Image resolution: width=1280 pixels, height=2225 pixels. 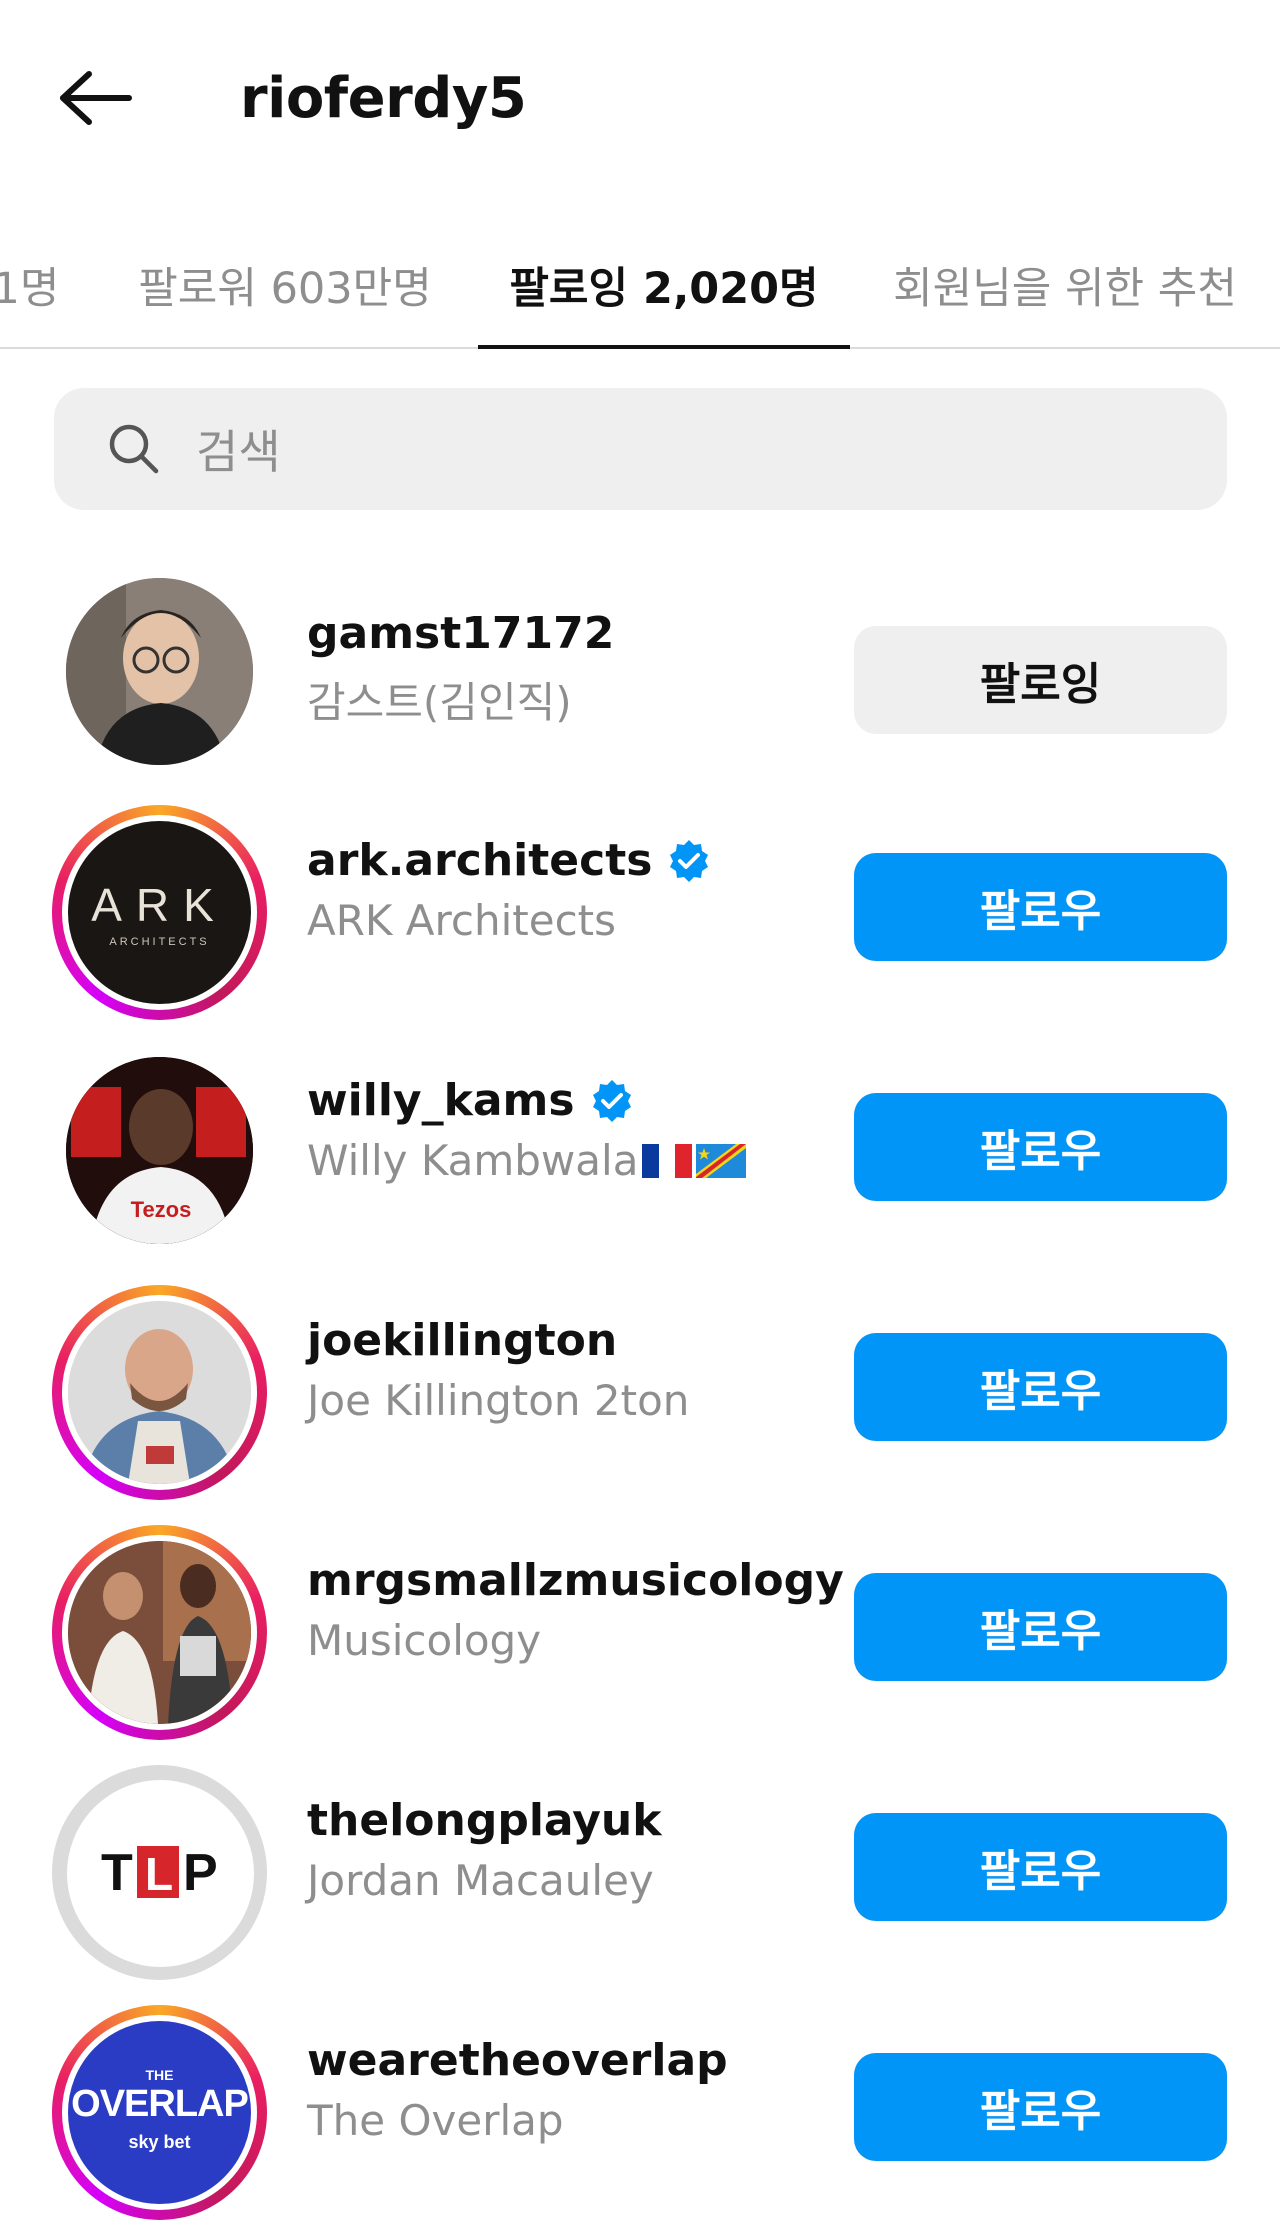 I want to click on back-button, so click(x=95, y=98).